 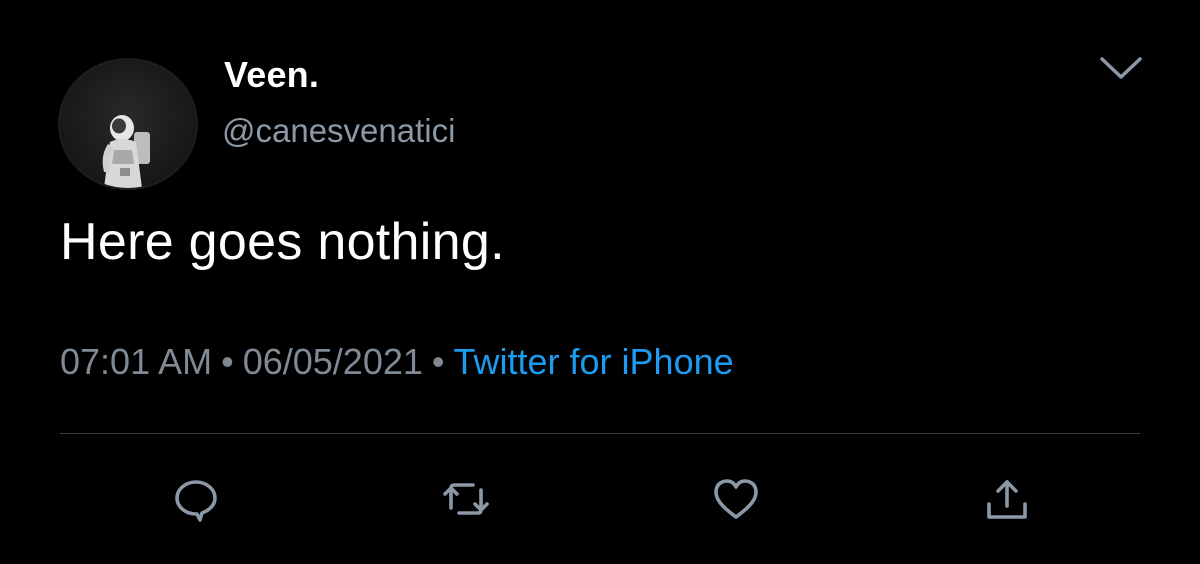 I want to click on tweet-text: Here goes nothing., so click(x=282, y=242).